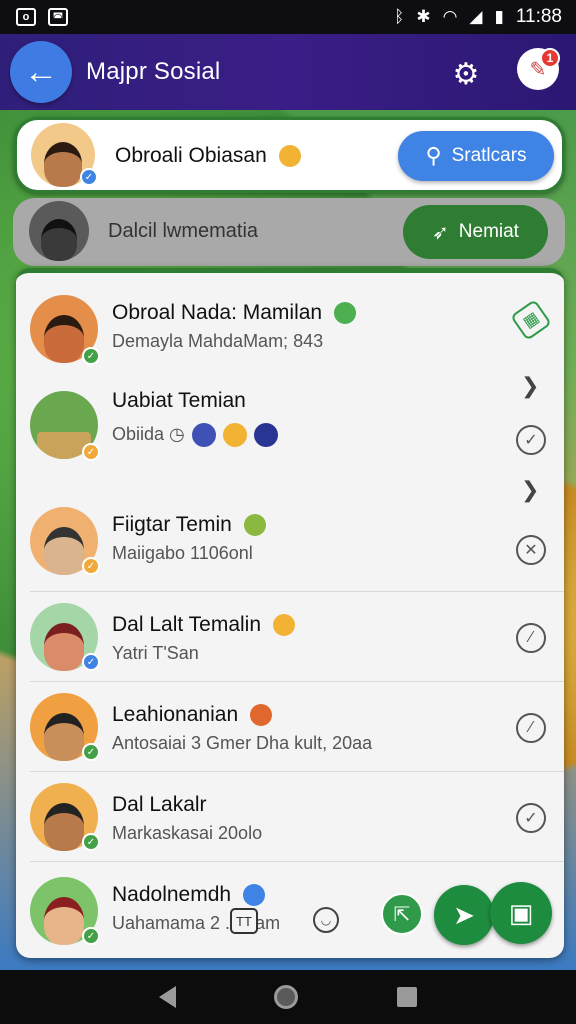  What do you see at coordinates (289, 232) in the screenshot?
I see `secondary-card: Dalcil lwmematia ➶ Nemiat` at bounding box center [289, 232].